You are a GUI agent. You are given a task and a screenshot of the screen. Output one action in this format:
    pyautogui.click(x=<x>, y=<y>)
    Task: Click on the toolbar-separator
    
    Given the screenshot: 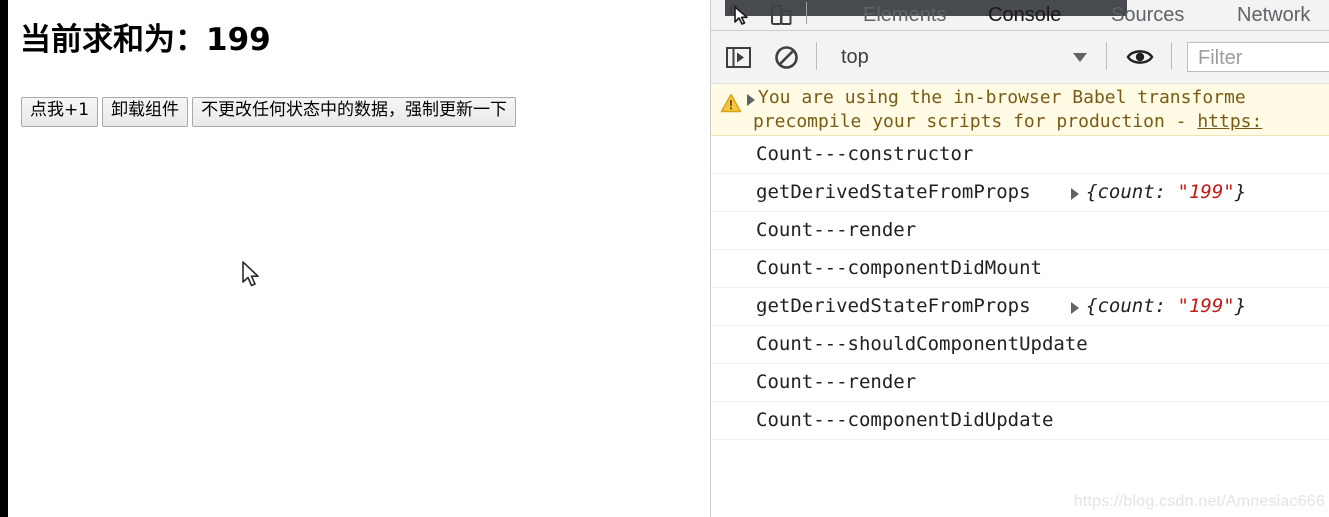 What is the action you would take?
    pyautogui.click(x=806, y=13)
    